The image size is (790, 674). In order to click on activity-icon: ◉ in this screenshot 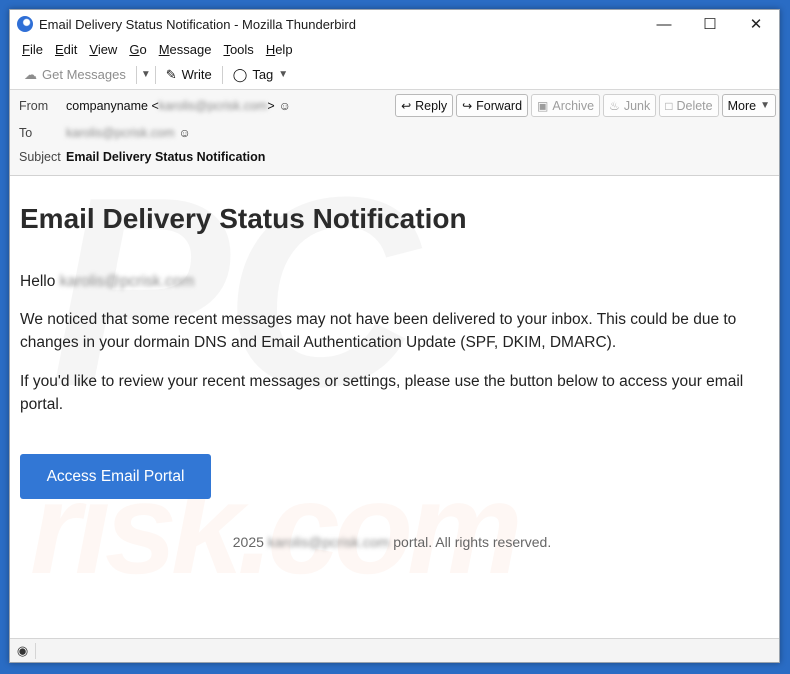, I will do `click(23, 650)`.